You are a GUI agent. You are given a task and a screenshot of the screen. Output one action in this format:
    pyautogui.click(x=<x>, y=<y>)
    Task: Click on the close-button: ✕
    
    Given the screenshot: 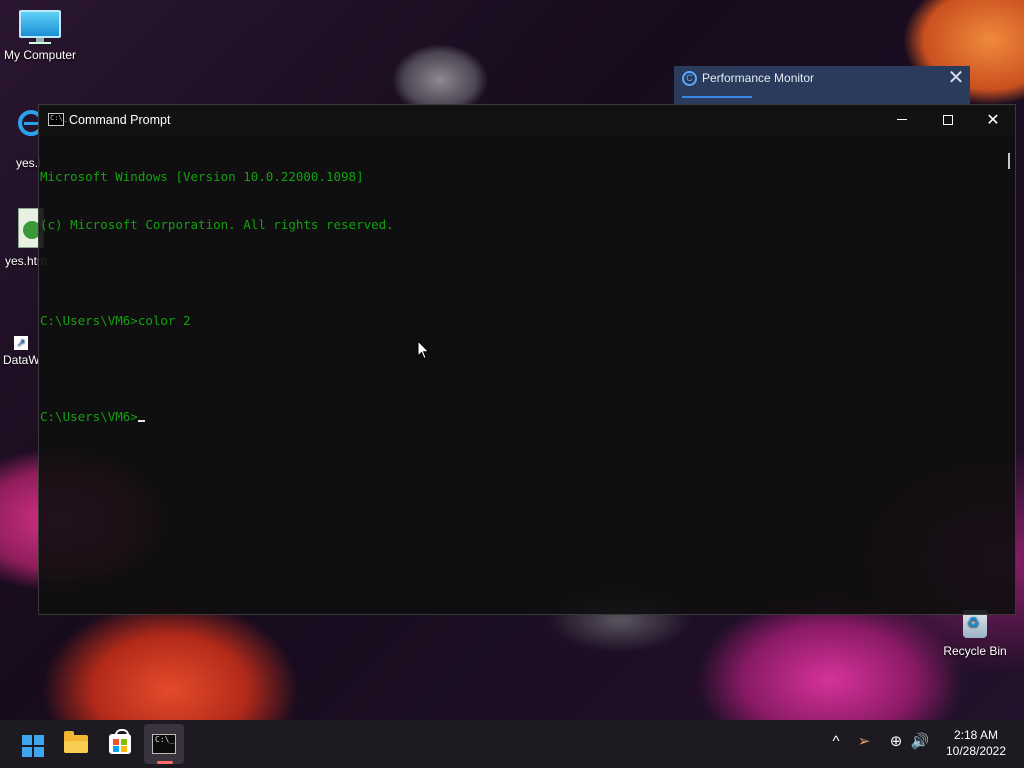 What is the action you would take?
    pyautogui.click(x=993, y=120)
    